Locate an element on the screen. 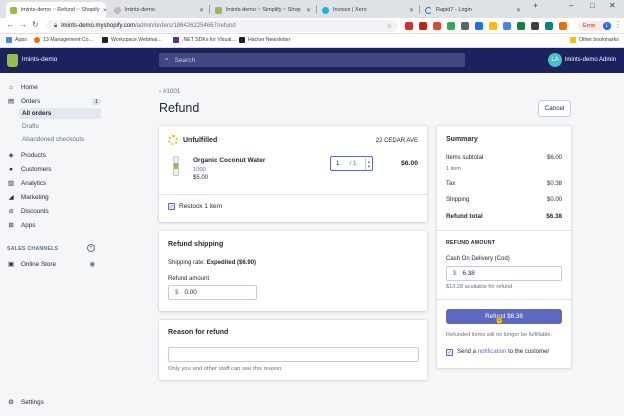 The image size is (624, 416). avatar: LA is located at coordinates (555, 60).